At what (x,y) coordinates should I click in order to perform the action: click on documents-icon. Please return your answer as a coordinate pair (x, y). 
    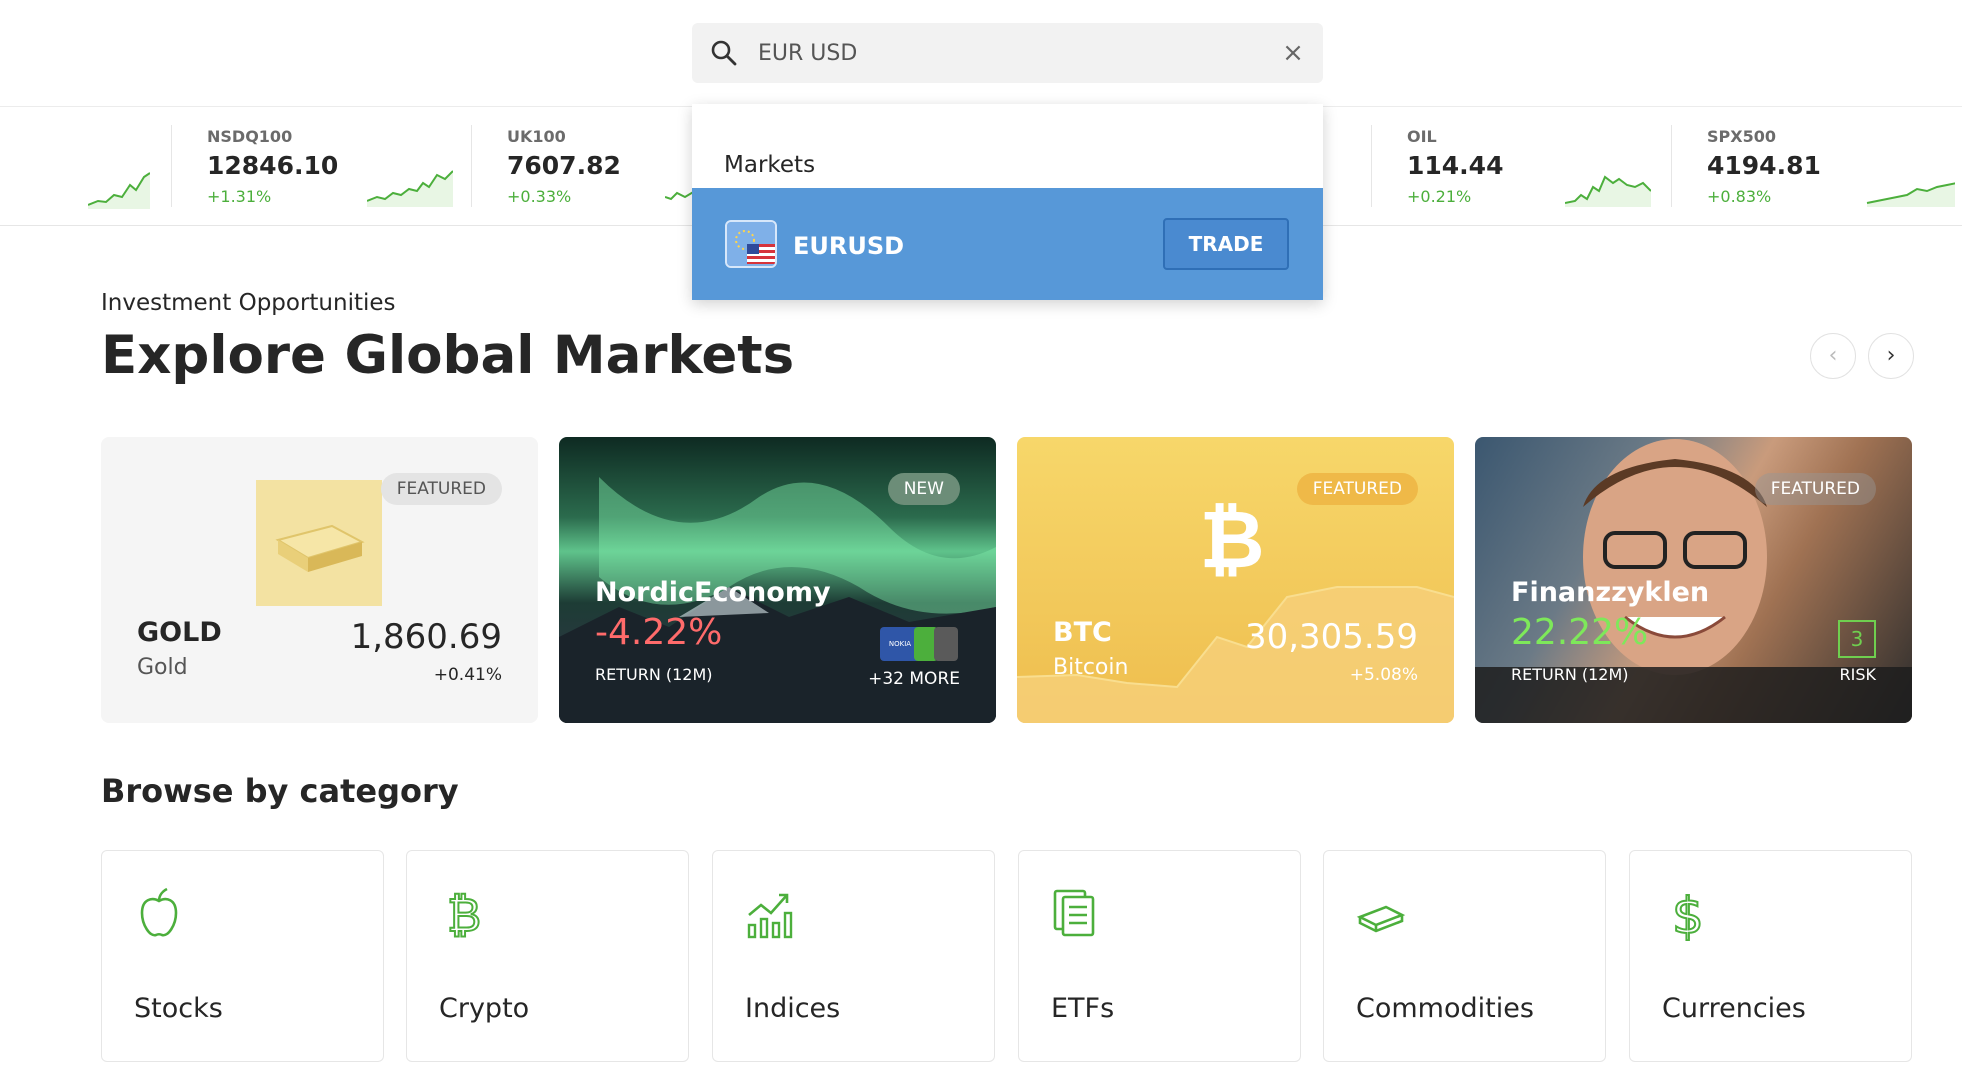
    Looking at the image, I should click on (1074, 913).